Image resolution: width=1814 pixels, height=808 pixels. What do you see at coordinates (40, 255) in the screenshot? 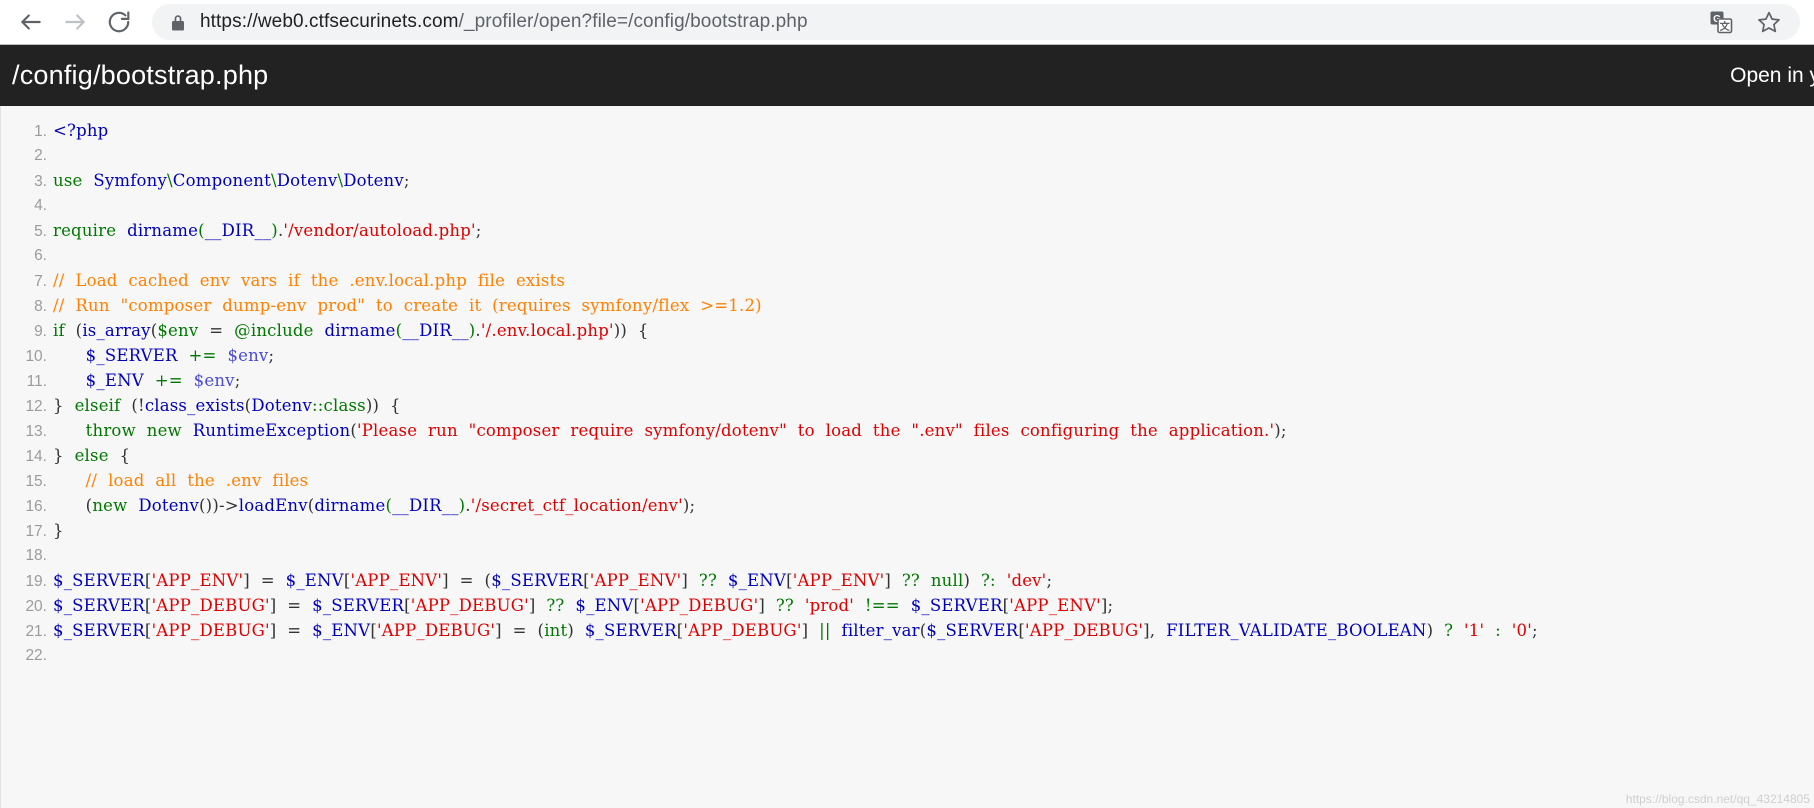
I see `line-number: 6.` at bounding box center [40, 255].